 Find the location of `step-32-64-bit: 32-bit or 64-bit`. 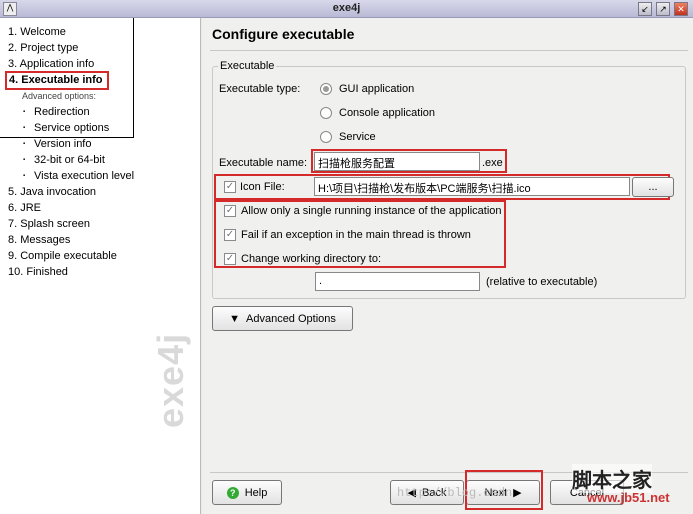

step-32-64-bit: 32-bit or 64-bit is located at coordinates (64, 160).